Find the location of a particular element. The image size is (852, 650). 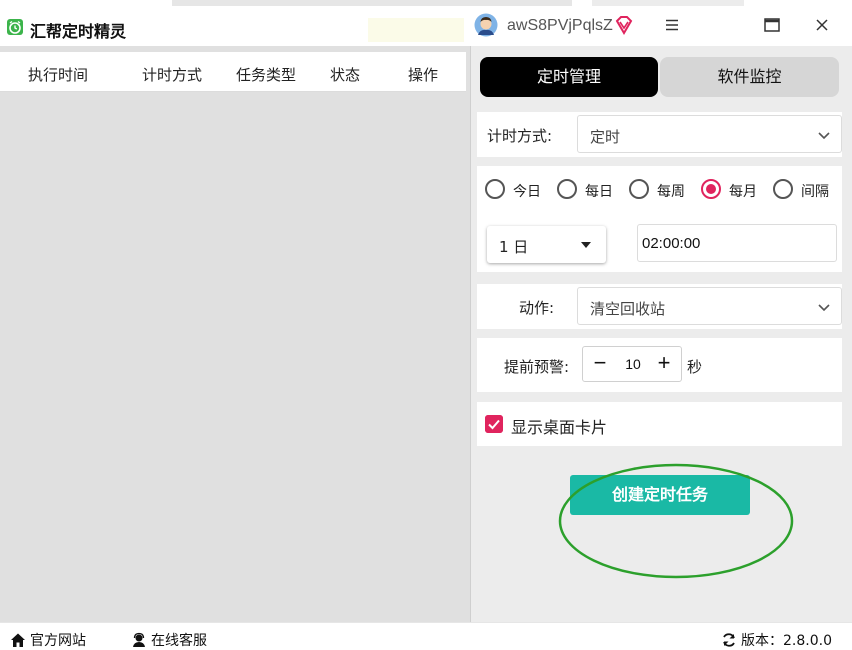

action-row: 动作: 清空回收站 is located at coordinates (659, 306).